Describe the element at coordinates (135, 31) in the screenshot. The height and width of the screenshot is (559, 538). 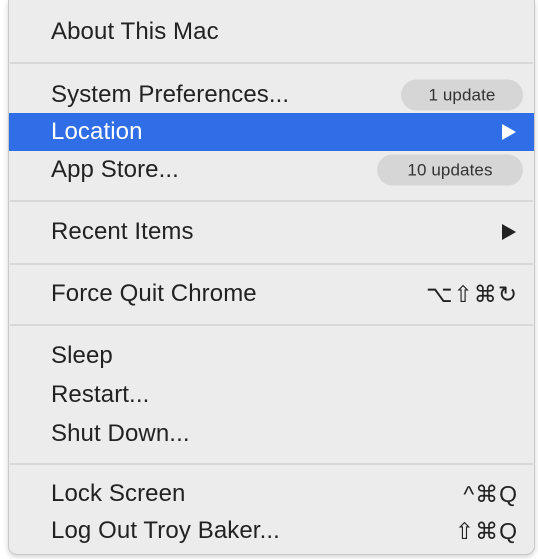
I see `menu-item-label: About This Mac` at that location.